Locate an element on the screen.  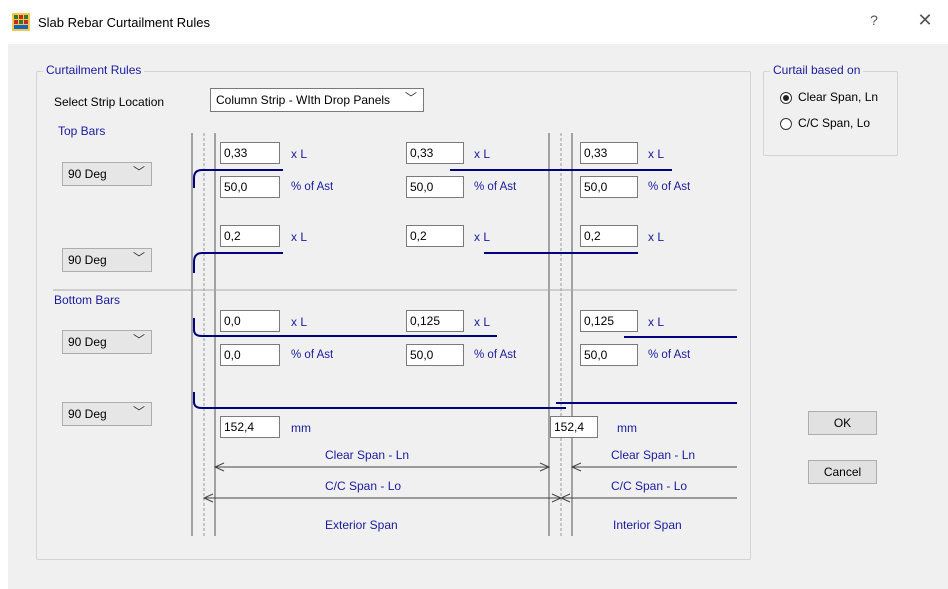
top-row3-midspan-input: 0,2 is located at coordinates (435, 236).